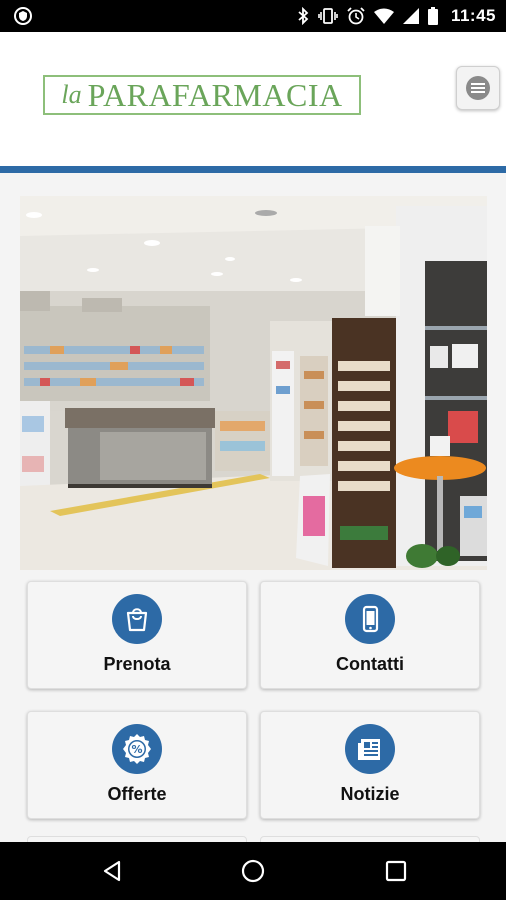 Image resolution: width=506 pixels, height=900 pixels. I want to click on offerte-button: % Offerte, so click(137, 765).